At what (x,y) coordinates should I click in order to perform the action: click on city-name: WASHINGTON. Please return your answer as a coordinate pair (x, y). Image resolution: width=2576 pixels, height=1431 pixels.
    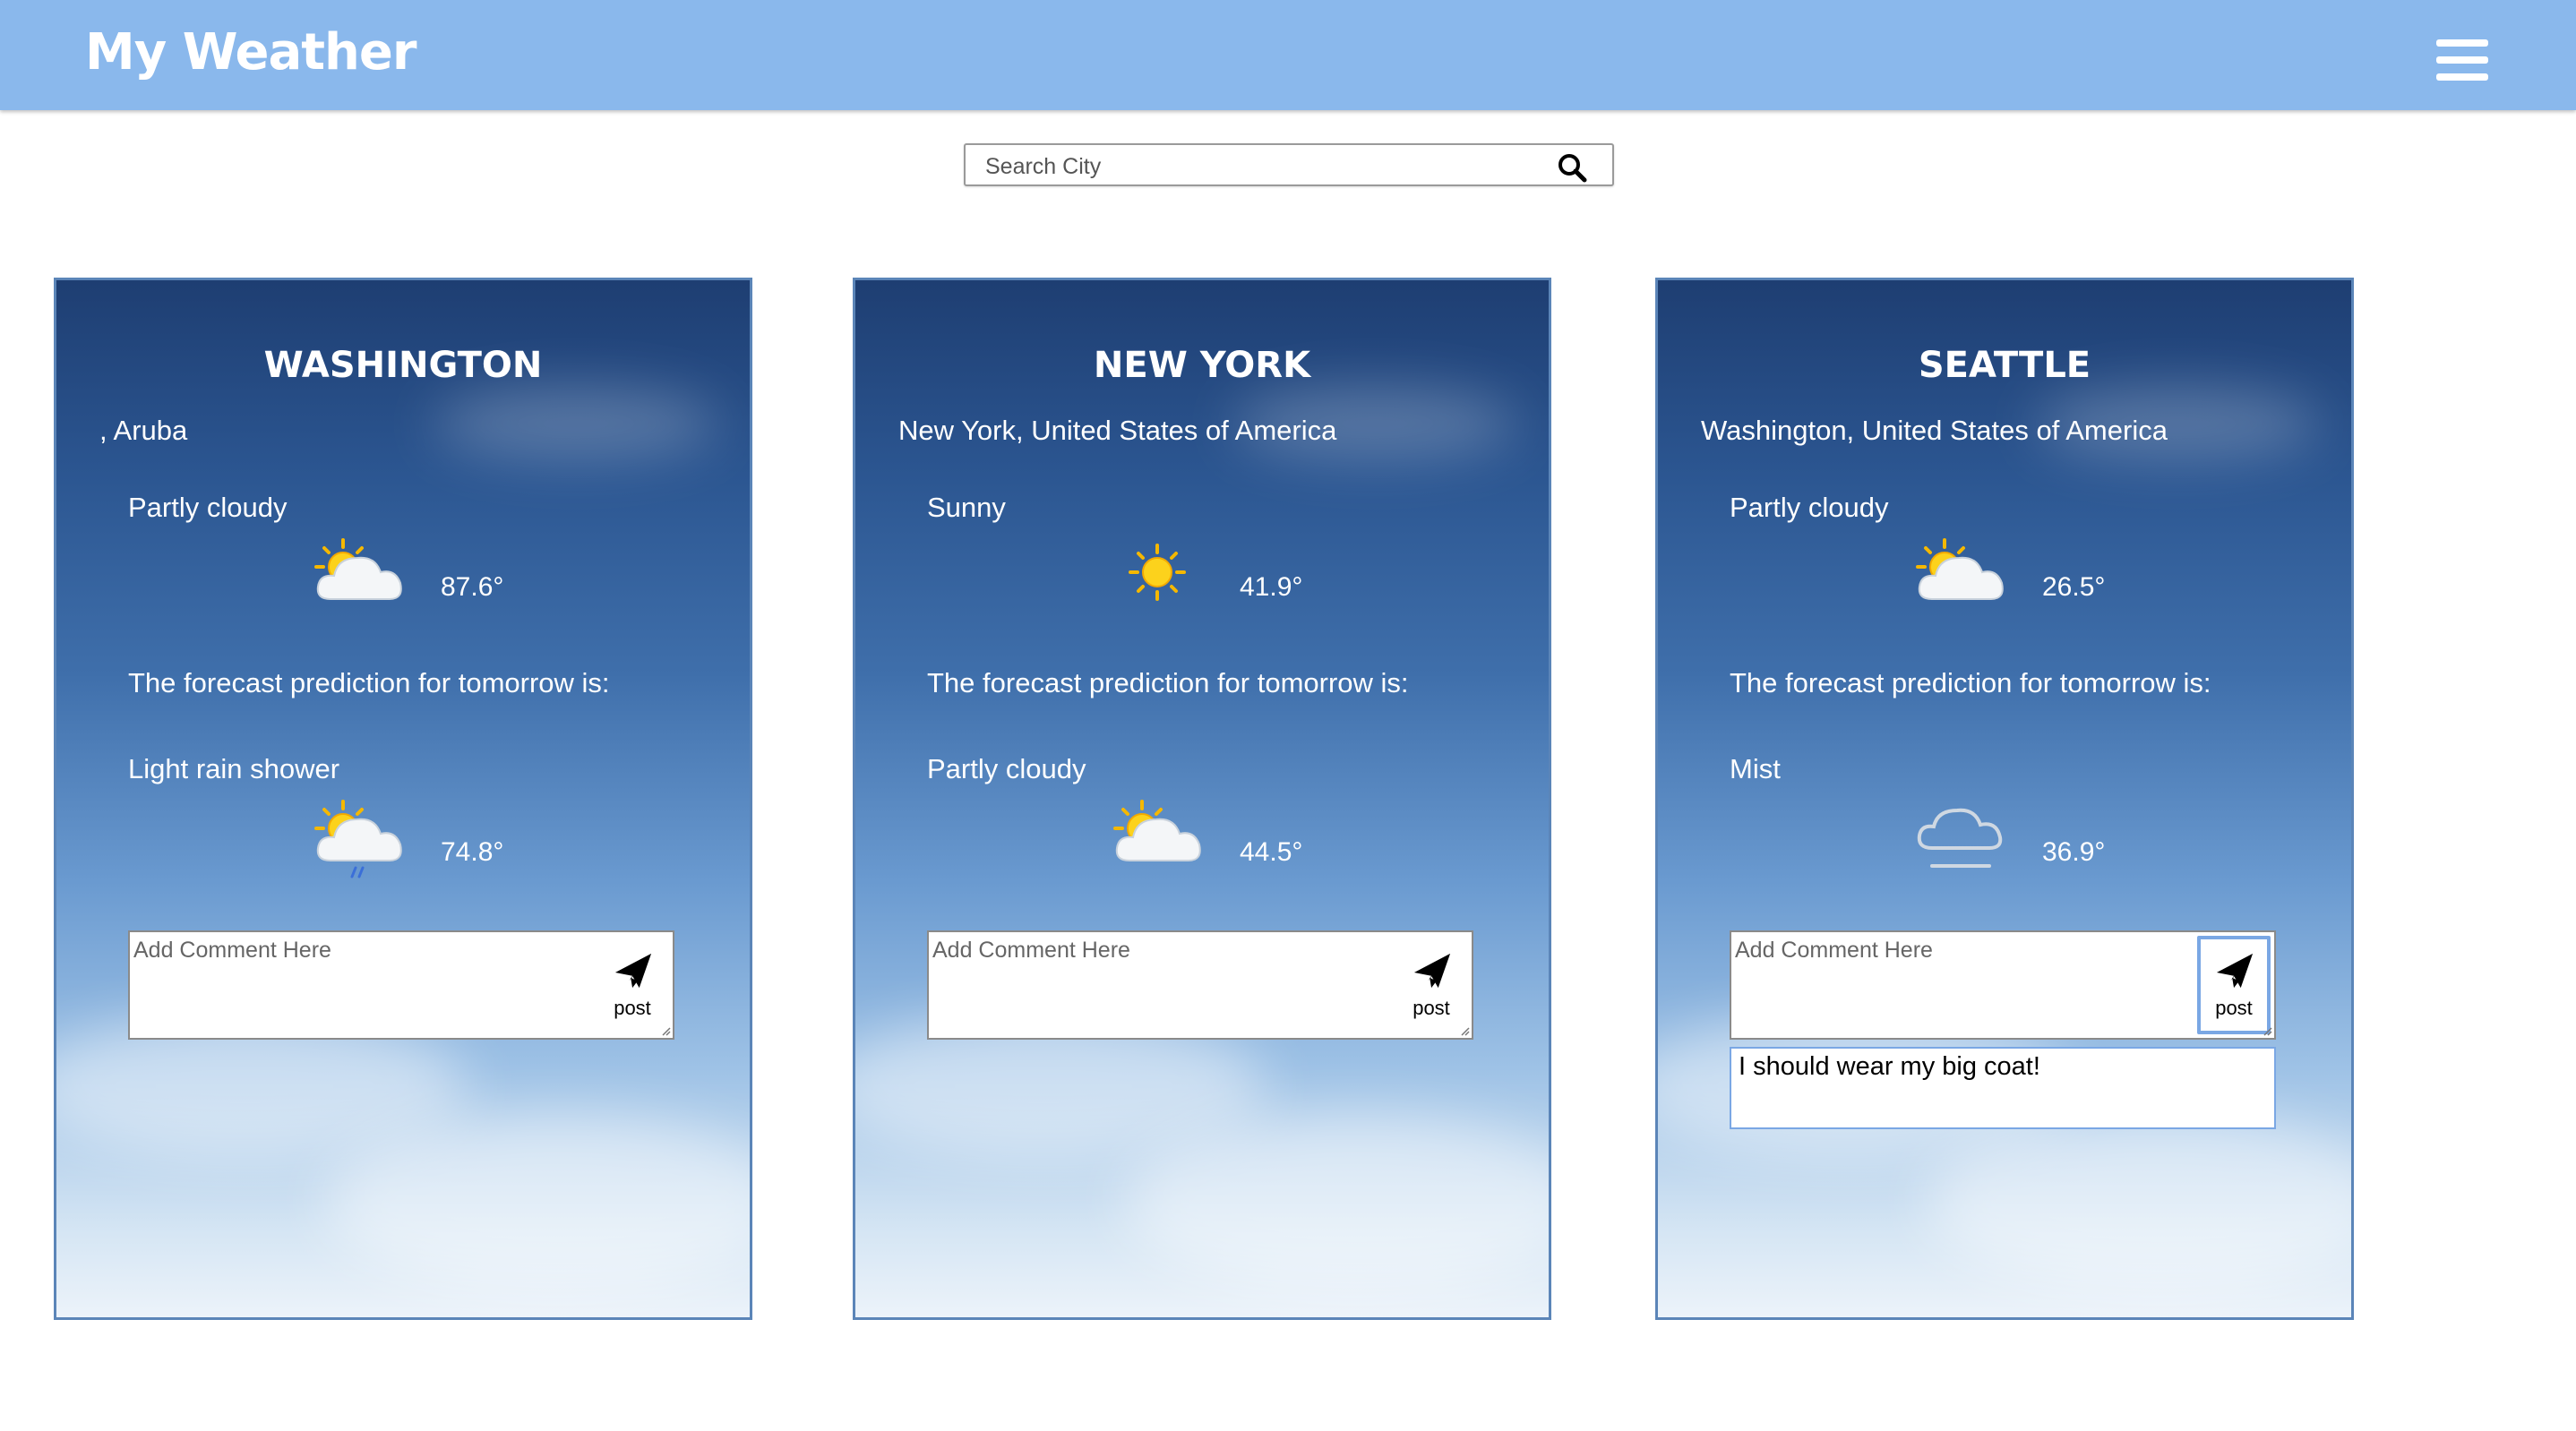
    Looking at the image, I should click on (403, 366).